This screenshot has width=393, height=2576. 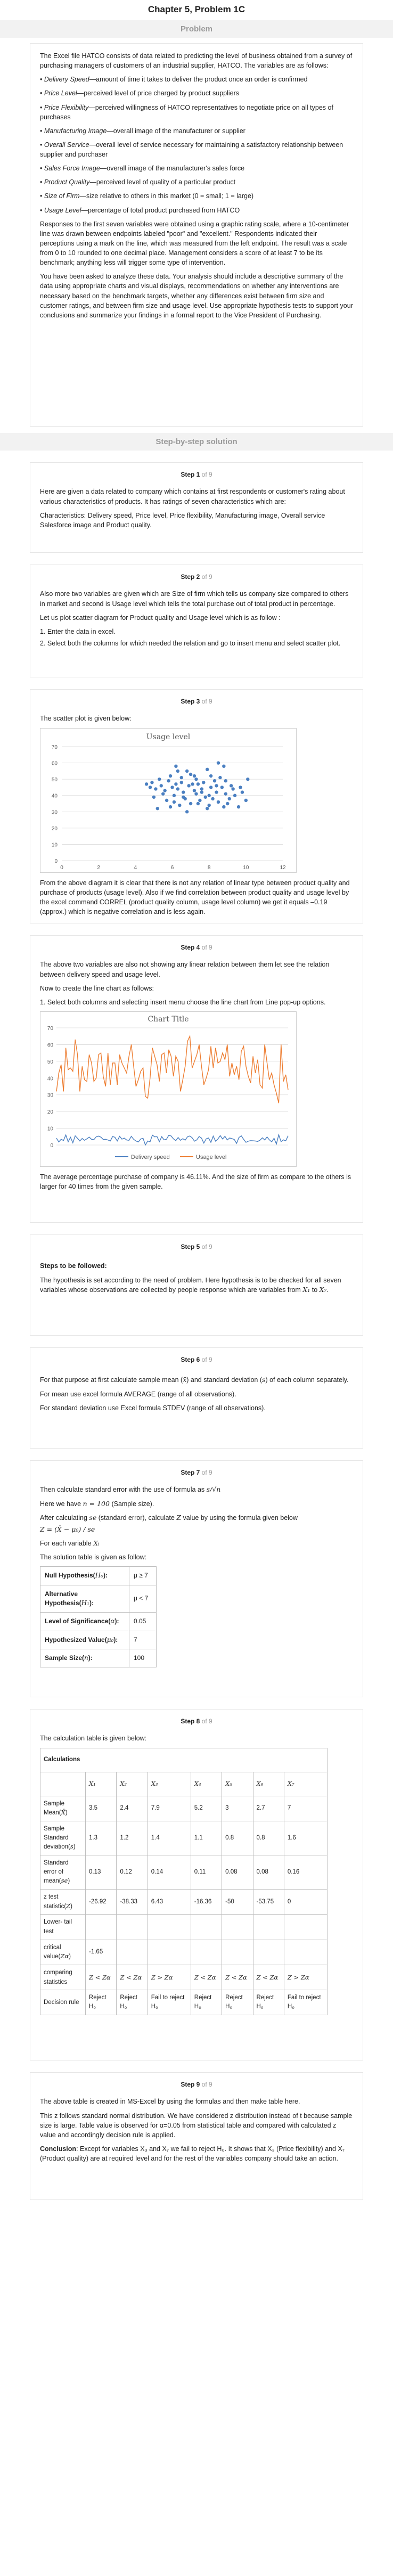 What do you see at coordinates (305, 1808) in the screenshot?
I see `calc-cell: 7` at bounding box center [305, 1808].